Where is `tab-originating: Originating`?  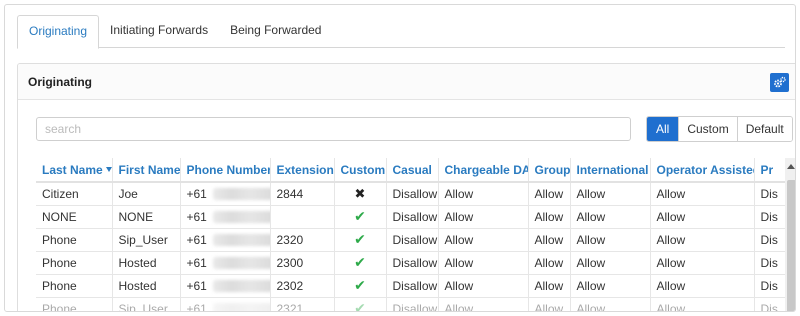
tab-originating: Originating is located at coordinates (58, 32).